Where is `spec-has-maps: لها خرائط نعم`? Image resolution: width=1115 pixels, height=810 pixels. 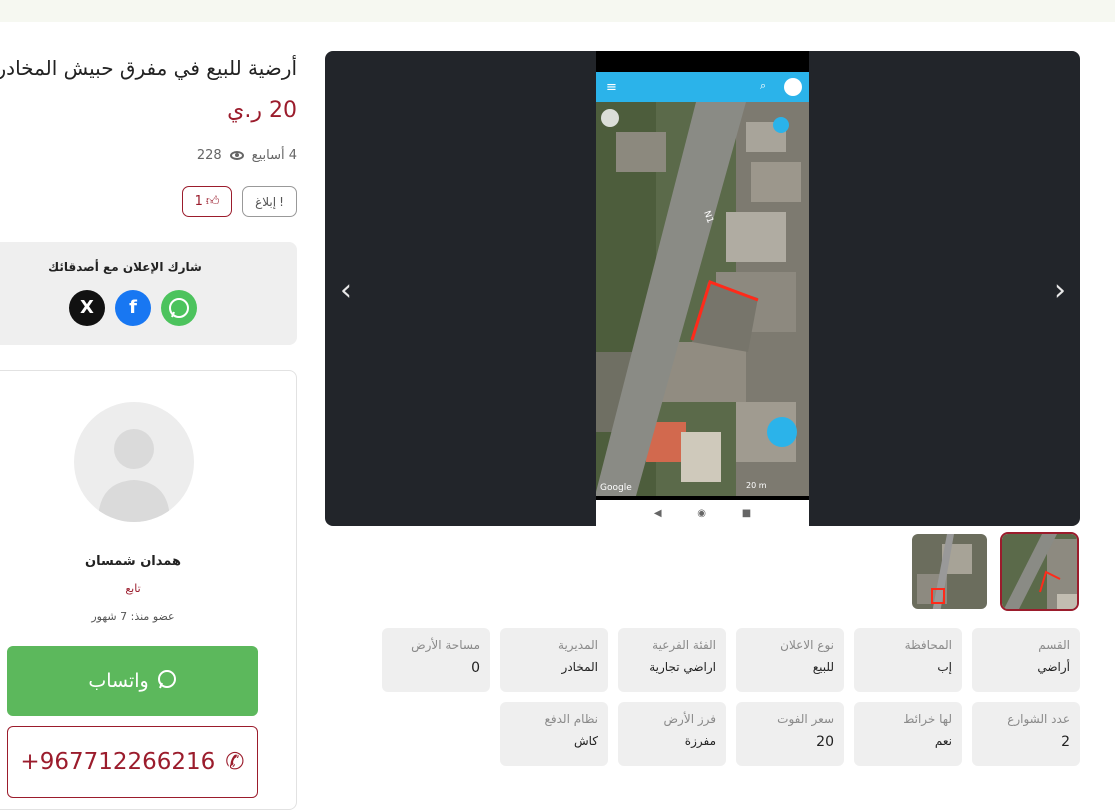
spec-has-maps: لها خرائط نعم is located at coordinates (908, 734).